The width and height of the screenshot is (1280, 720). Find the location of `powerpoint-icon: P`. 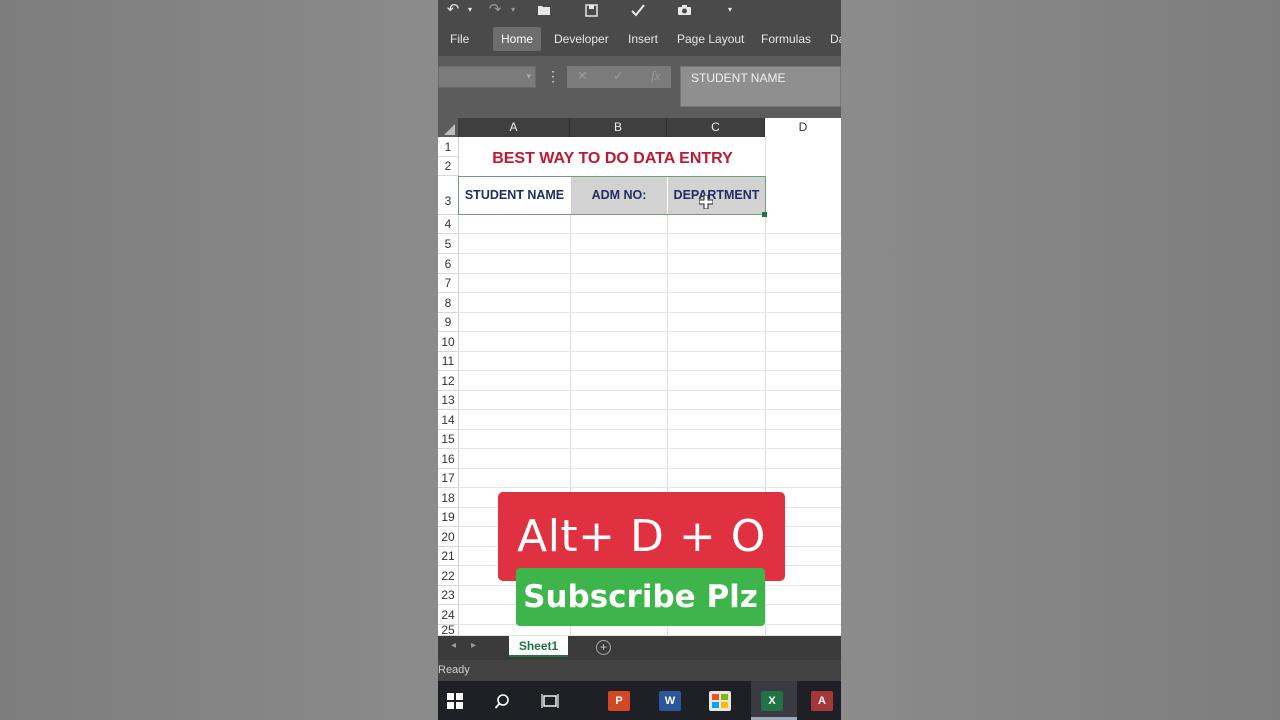

powerpoint-icon: P is located at coordinates (619, 701).